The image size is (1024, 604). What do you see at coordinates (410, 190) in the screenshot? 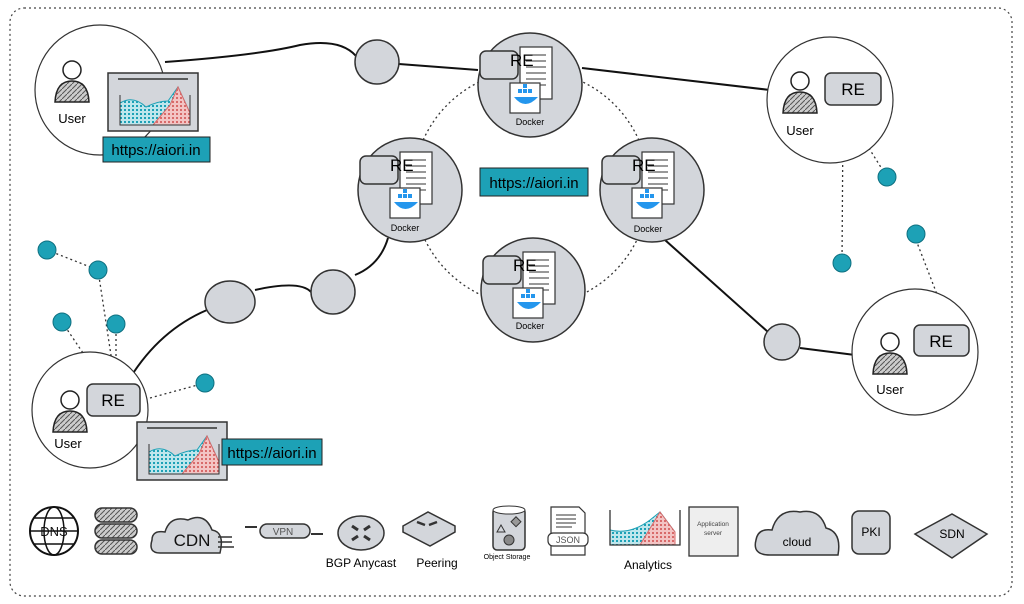
I see `re-docker-node-left: RE Docker` at bounding box center [410, 190].